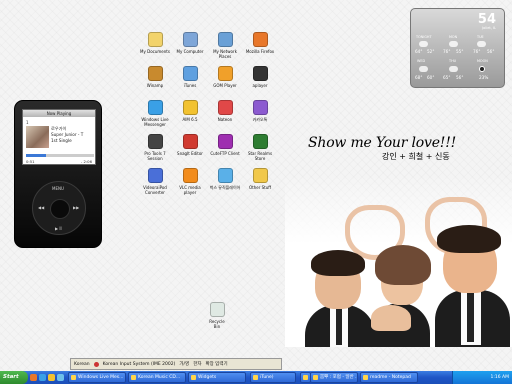 This screenshot has width=512, height=384. I want to click on ie-quicklaunch-icon, so click(60, 377).